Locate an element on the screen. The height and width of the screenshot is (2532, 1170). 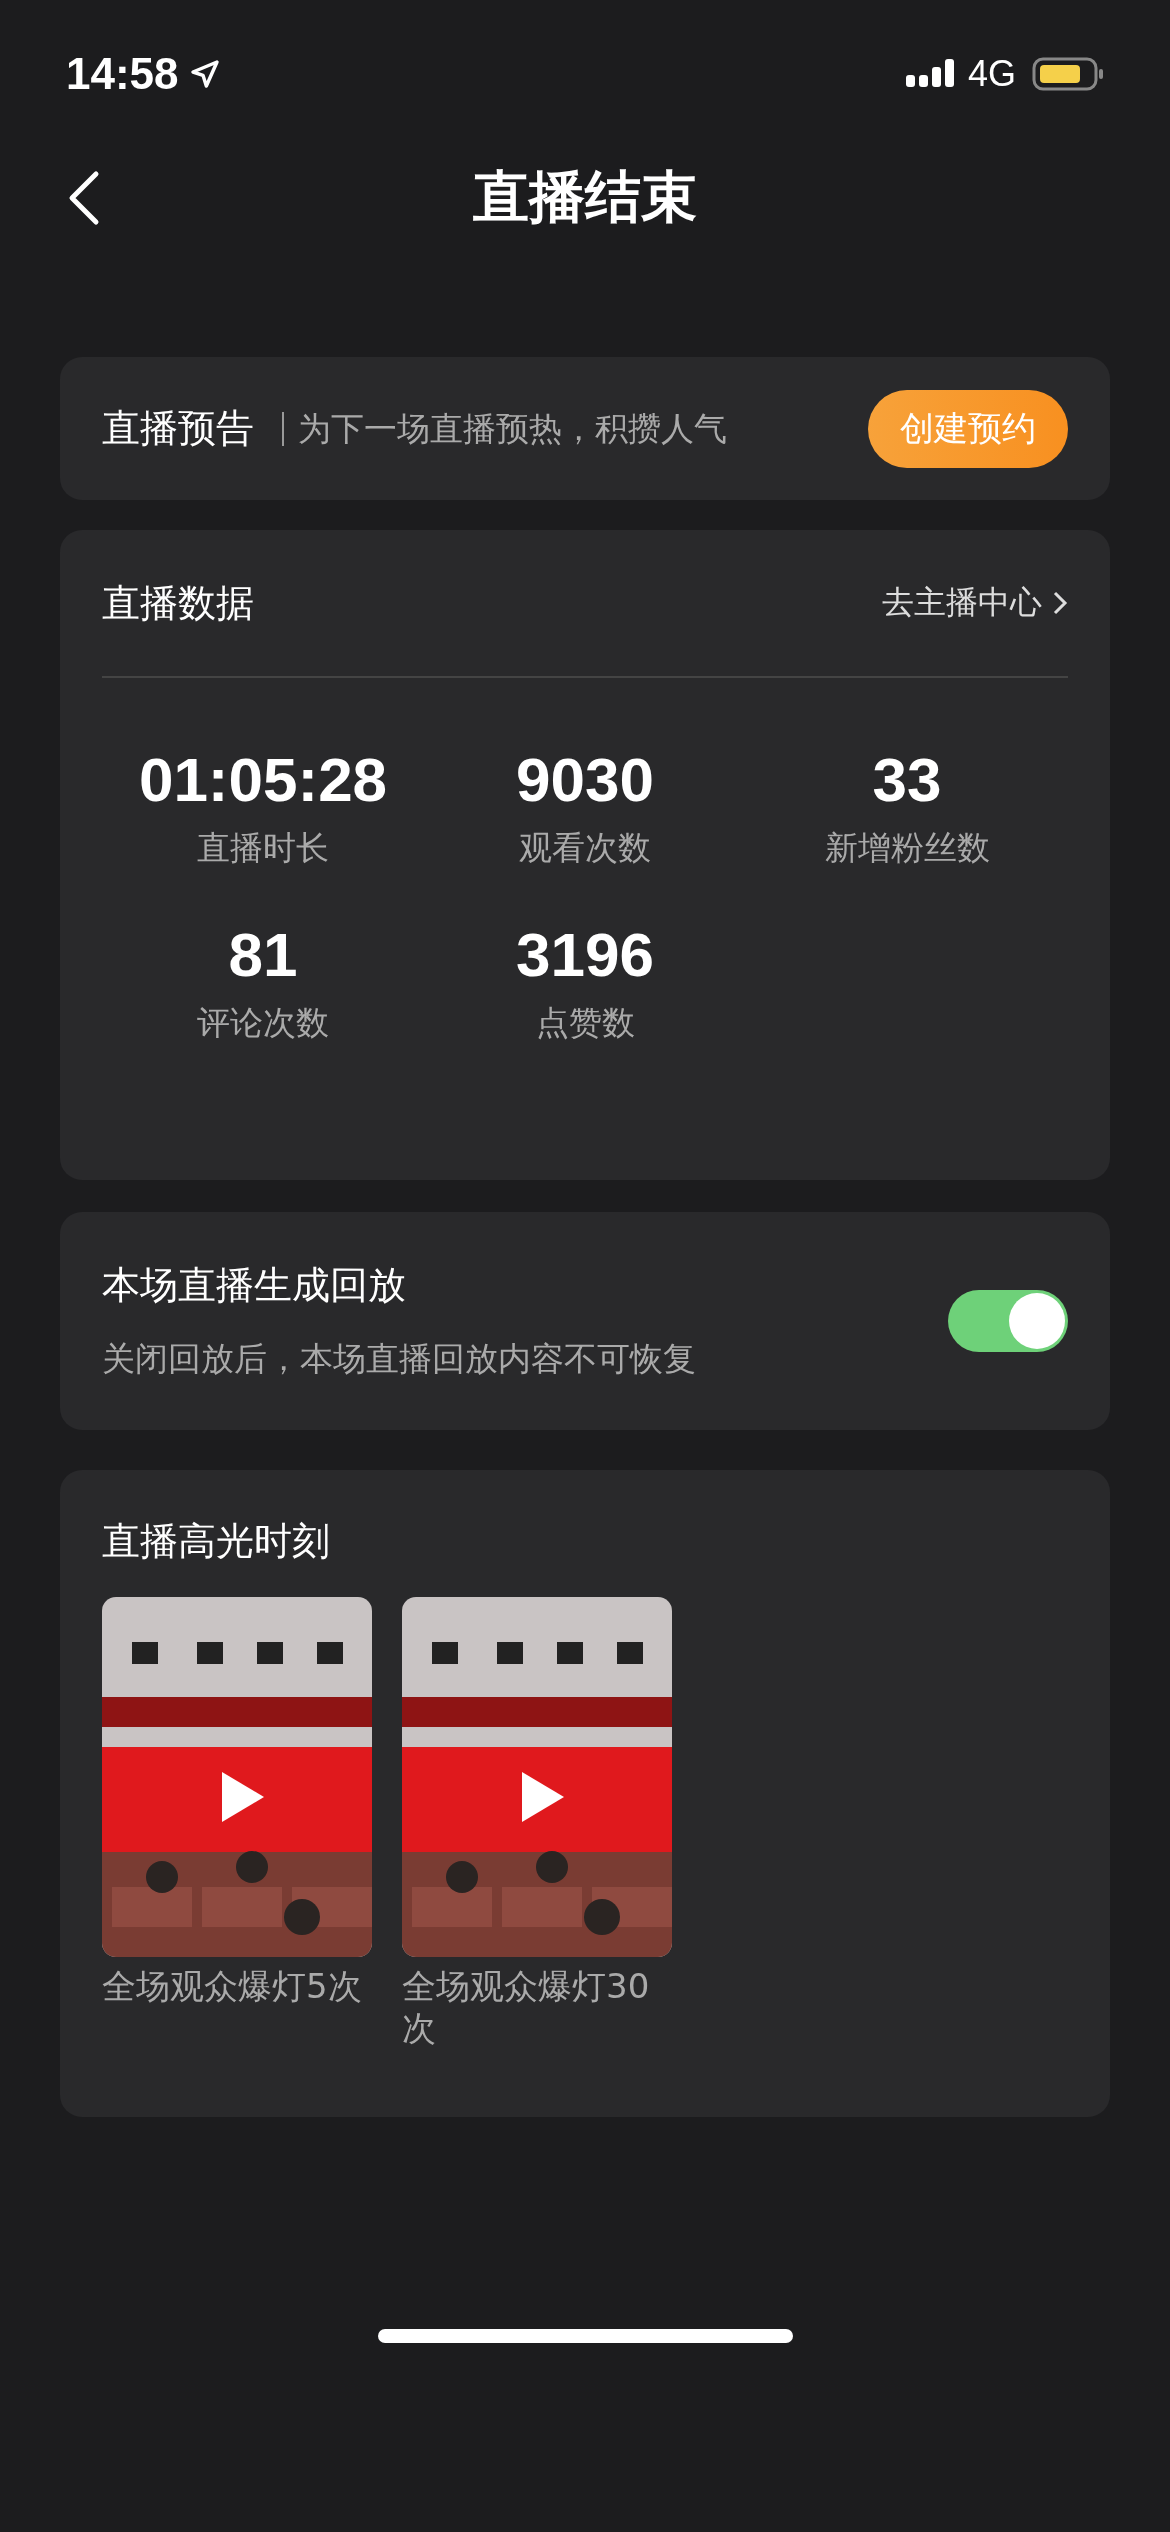
network-label: 4G is located at coordinates (991, 74).